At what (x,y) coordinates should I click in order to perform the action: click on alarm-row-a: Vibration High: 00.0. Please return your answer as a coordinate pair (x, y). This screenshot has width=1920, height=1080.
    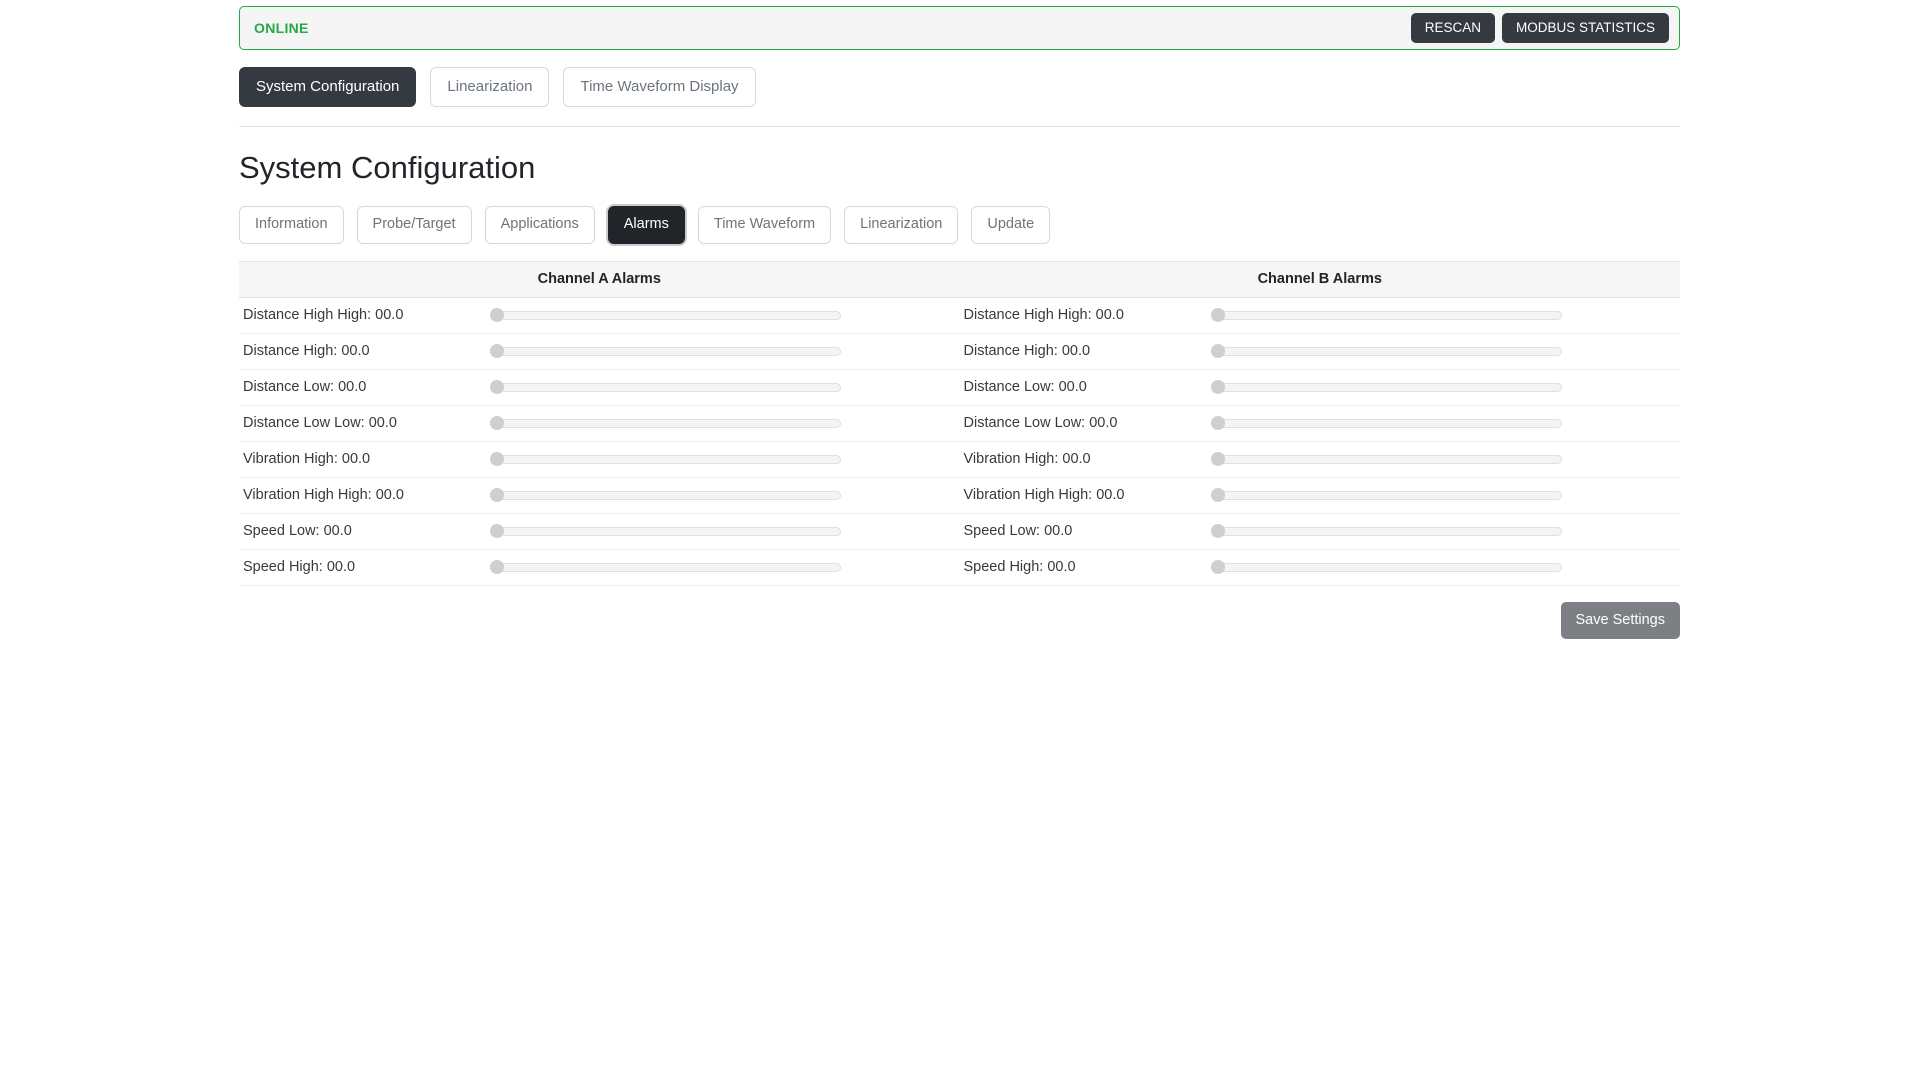
    Looking at the image, I should click on (599, 459).